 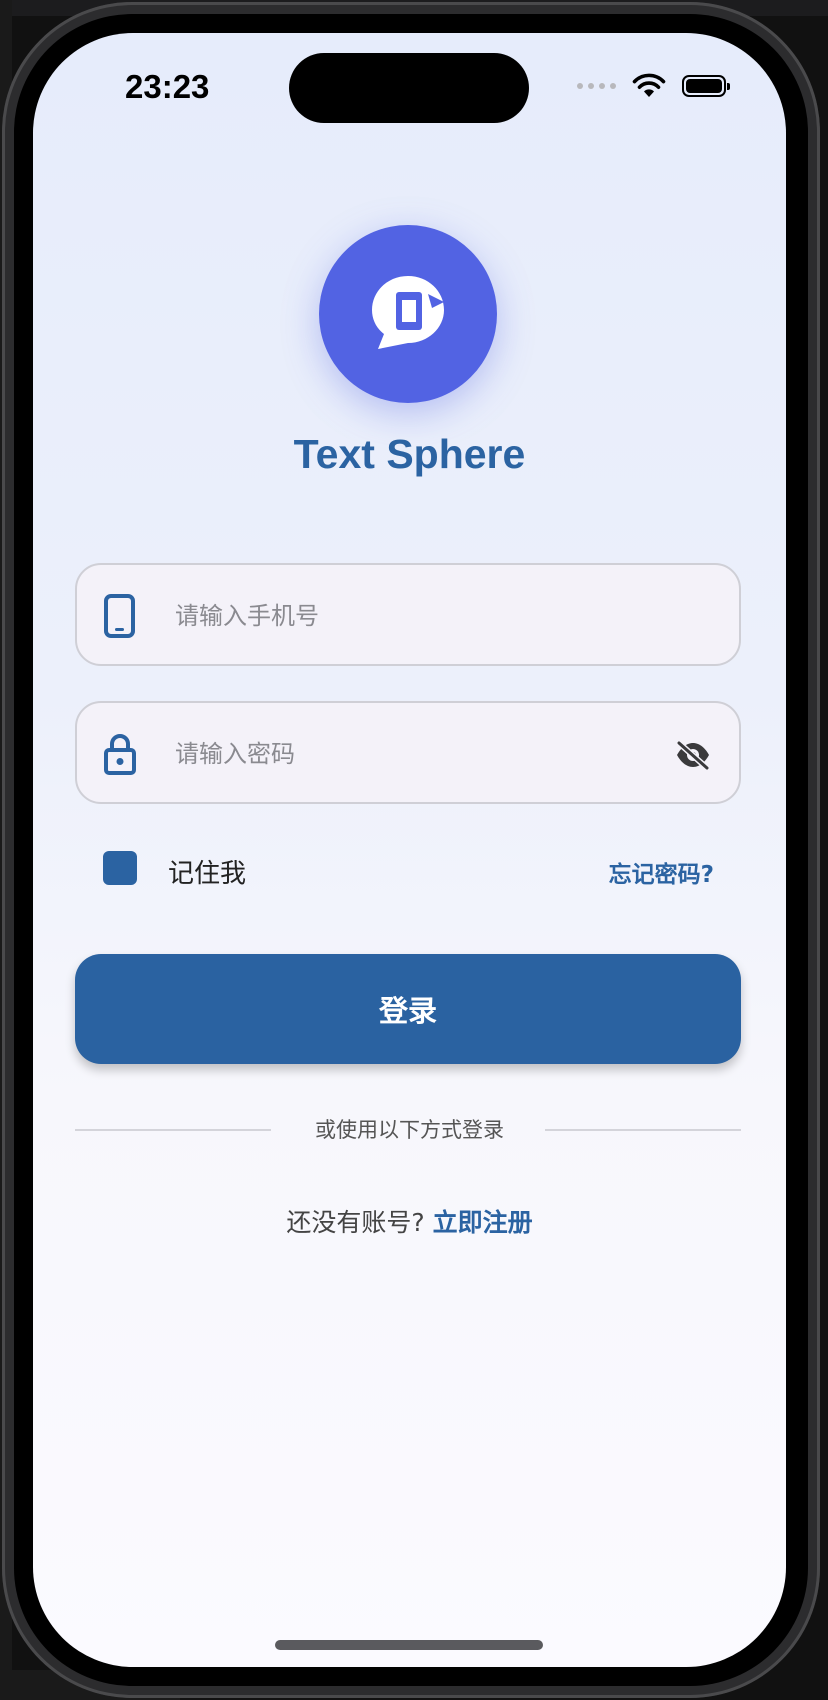 What do you see at coordinates (359, 1222) in the screenshot?
I see `register-prompt: 还没有账号?` at bounding box center [359, 1222].